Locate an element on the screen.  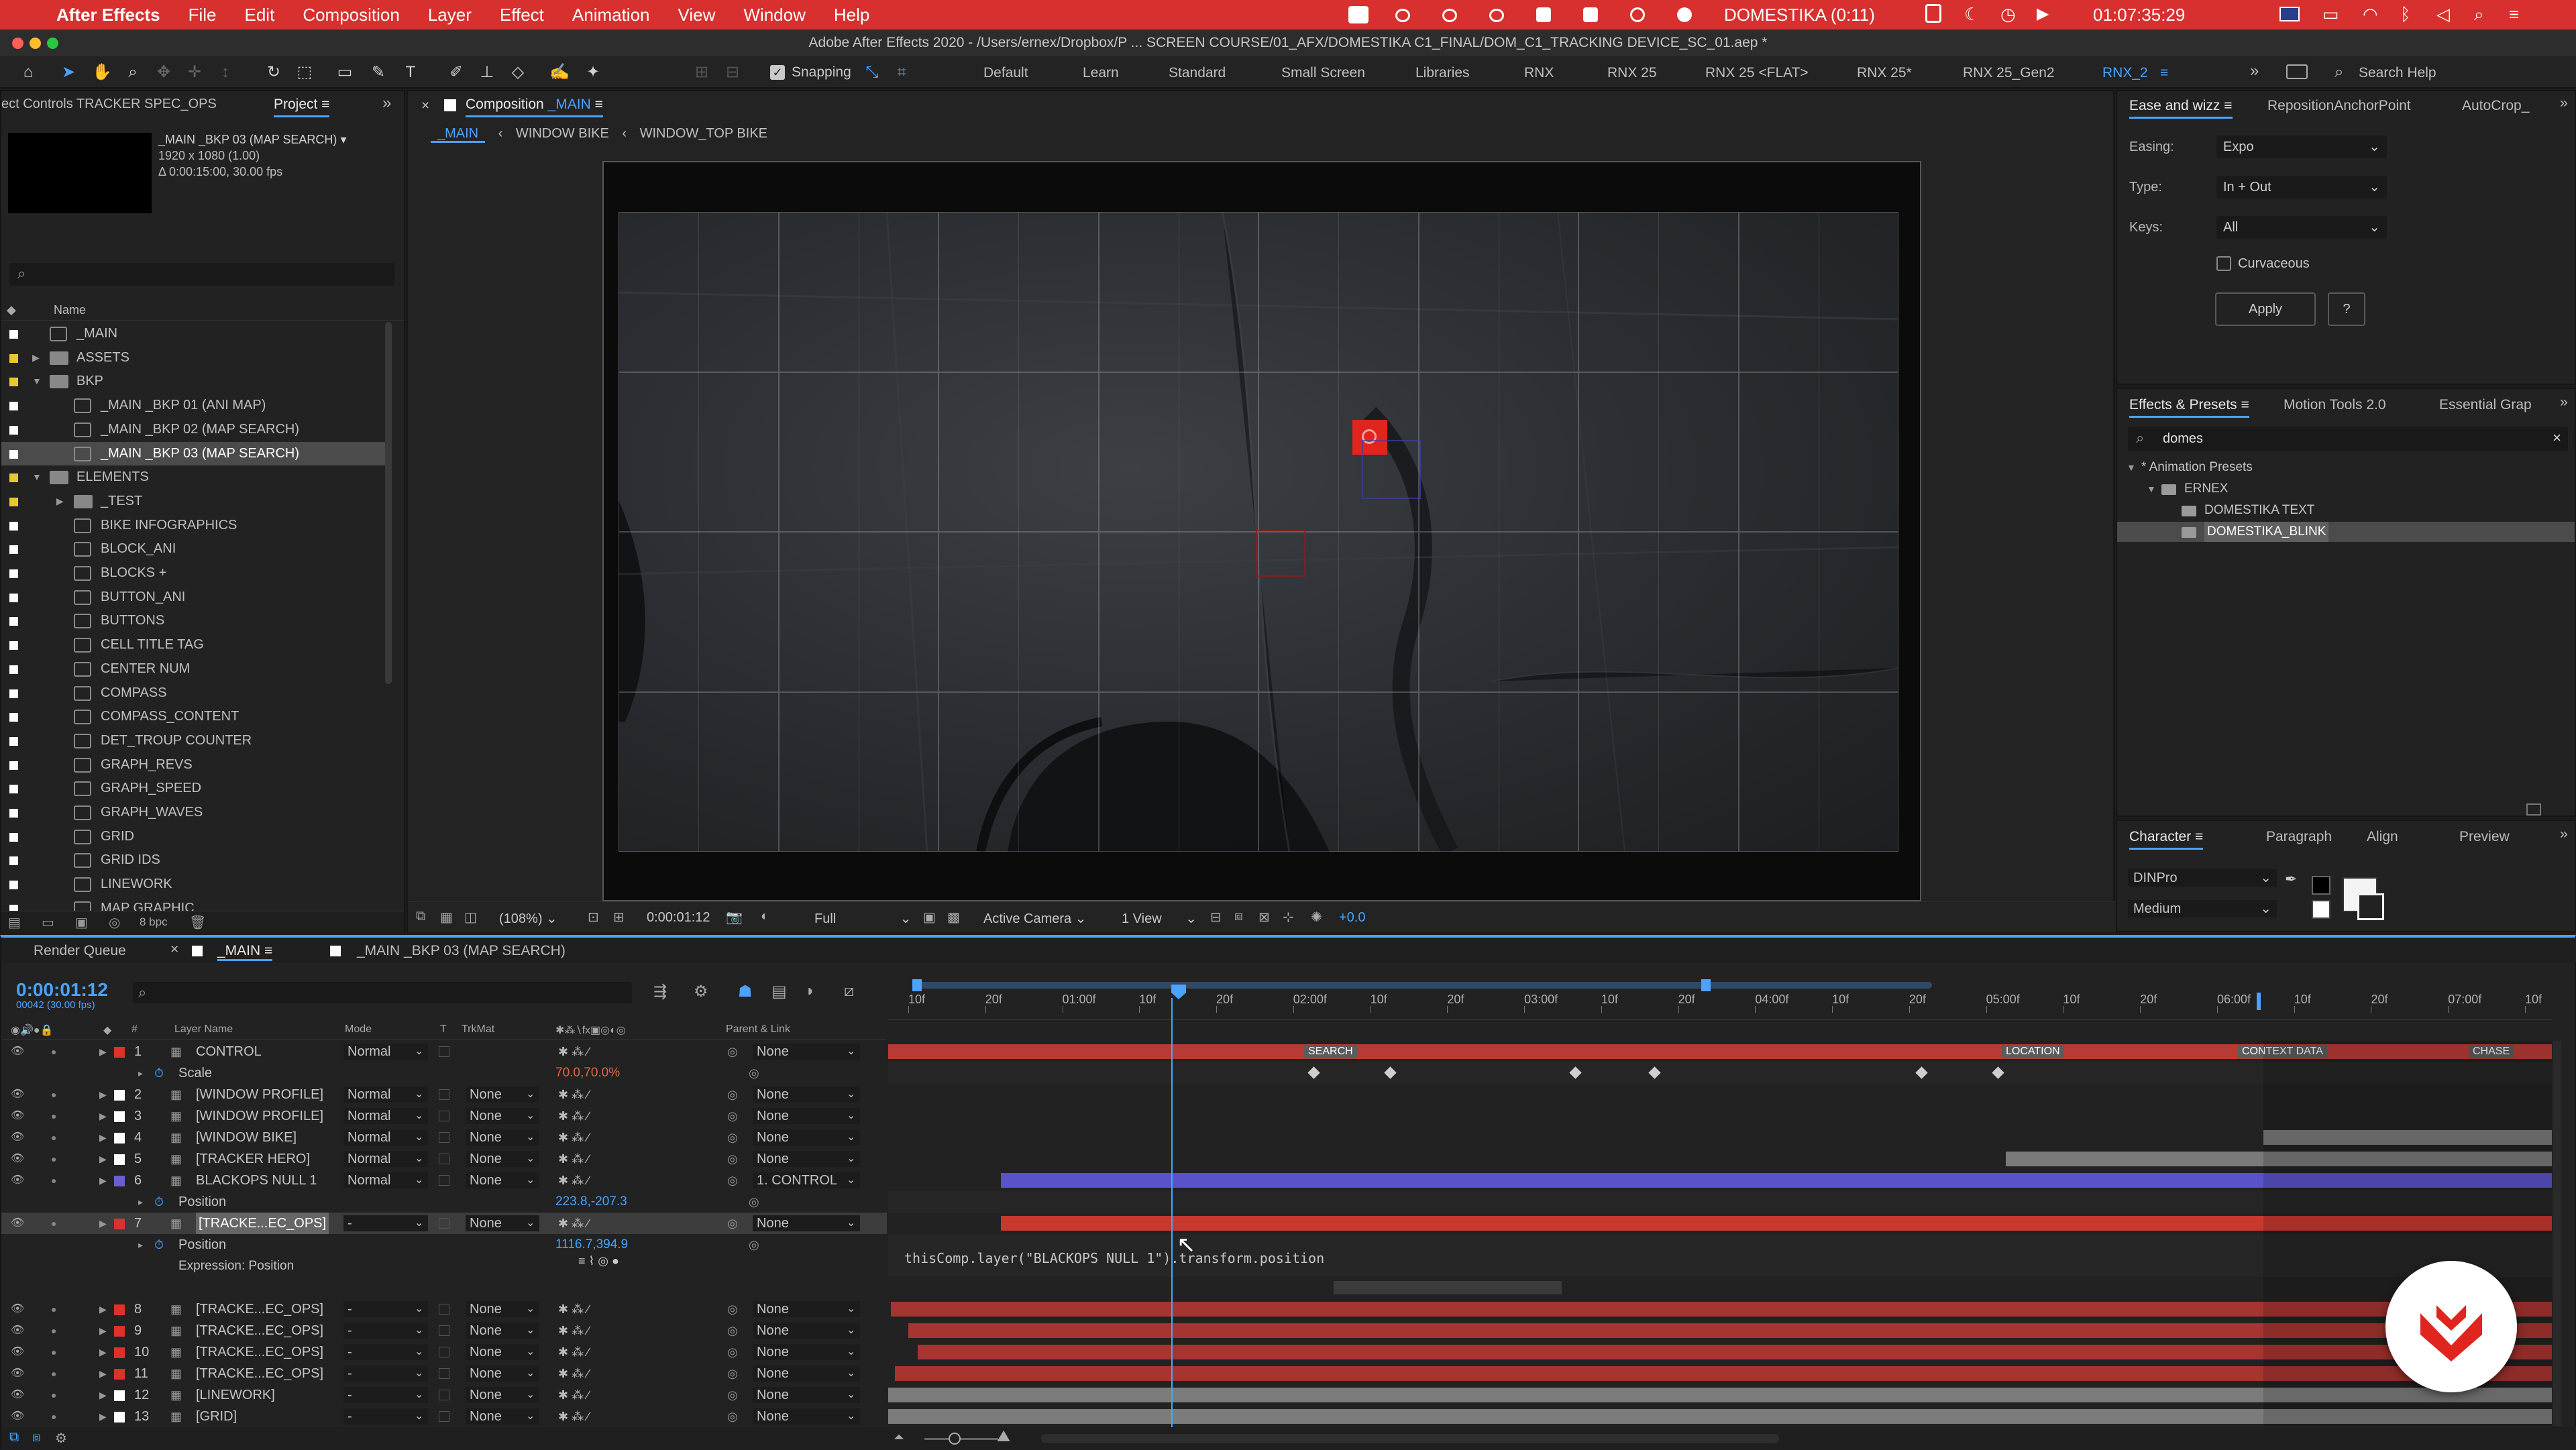
project-item: COMPASS_CONTENT is located at coordinates (195, 716).